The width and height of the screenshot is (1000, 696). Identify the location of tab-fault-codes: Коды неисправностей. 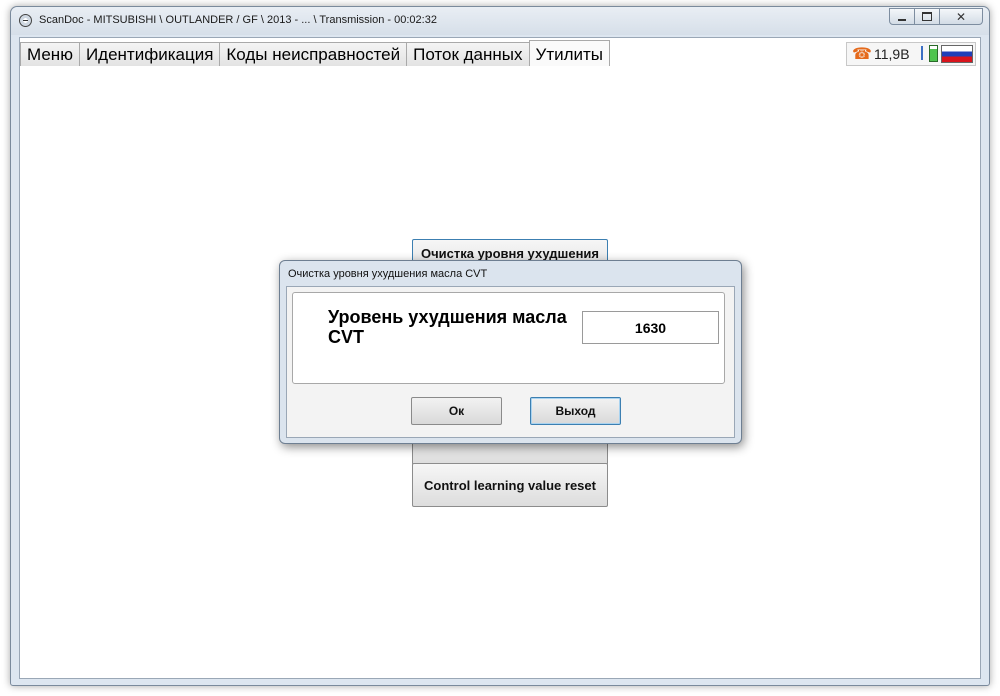
(313, 54).